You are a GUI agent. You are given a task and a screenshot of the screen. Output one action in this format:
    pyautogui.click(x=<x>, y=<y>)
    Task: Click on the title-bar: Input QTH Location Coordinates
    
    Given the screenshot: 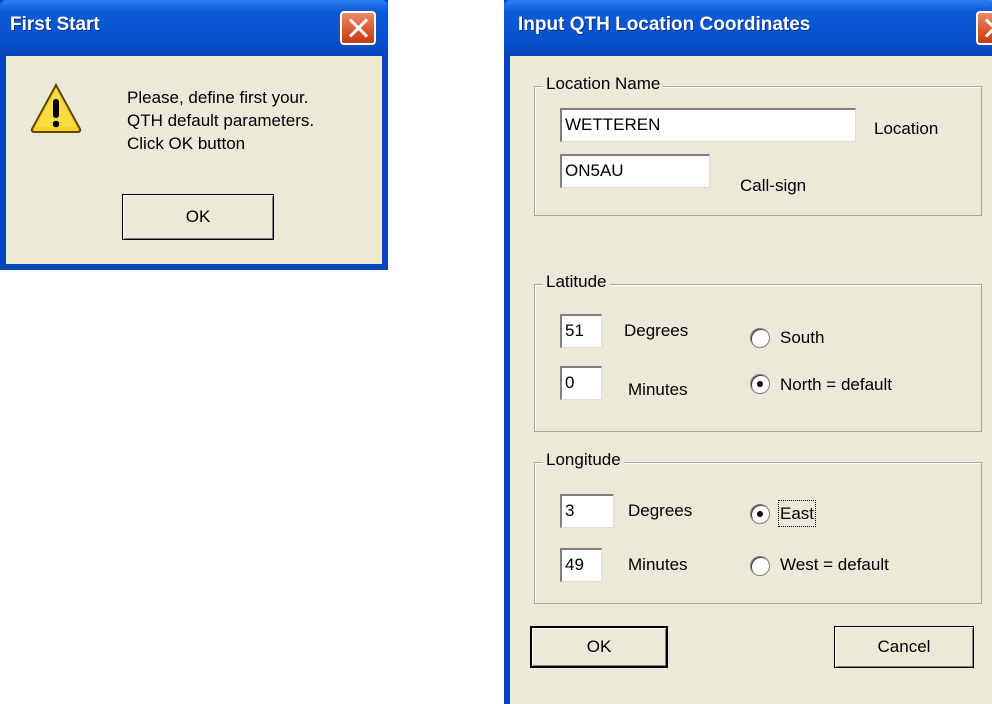 What is the action you would take?
    pyautogui.click(x=748, y=28)
    